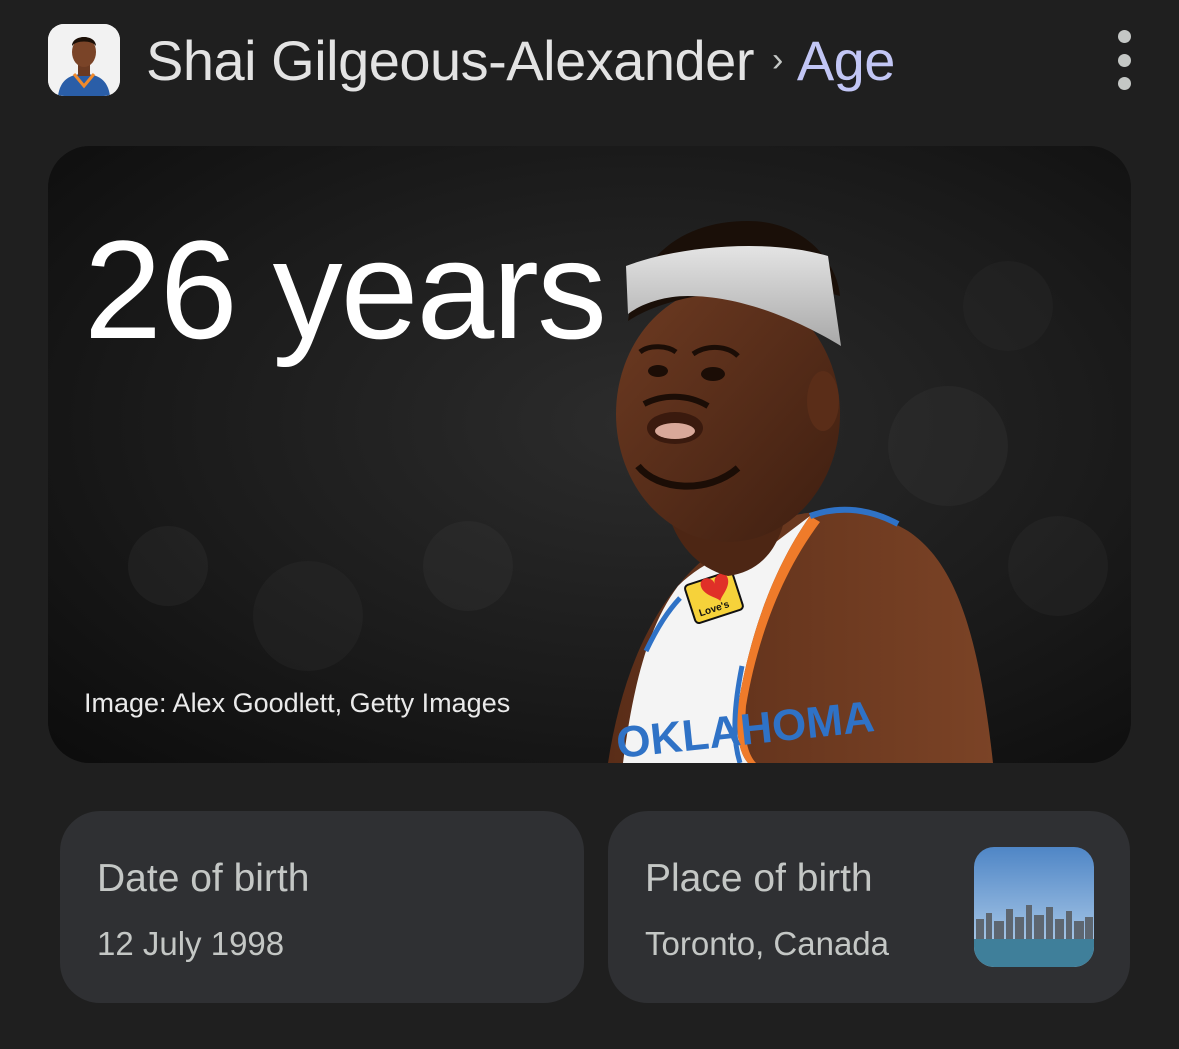  Describe the element at coordinates (450, 60) in the screenshot. I see `entity-name-link: Shai Gilgeous-Alexander` at that location.